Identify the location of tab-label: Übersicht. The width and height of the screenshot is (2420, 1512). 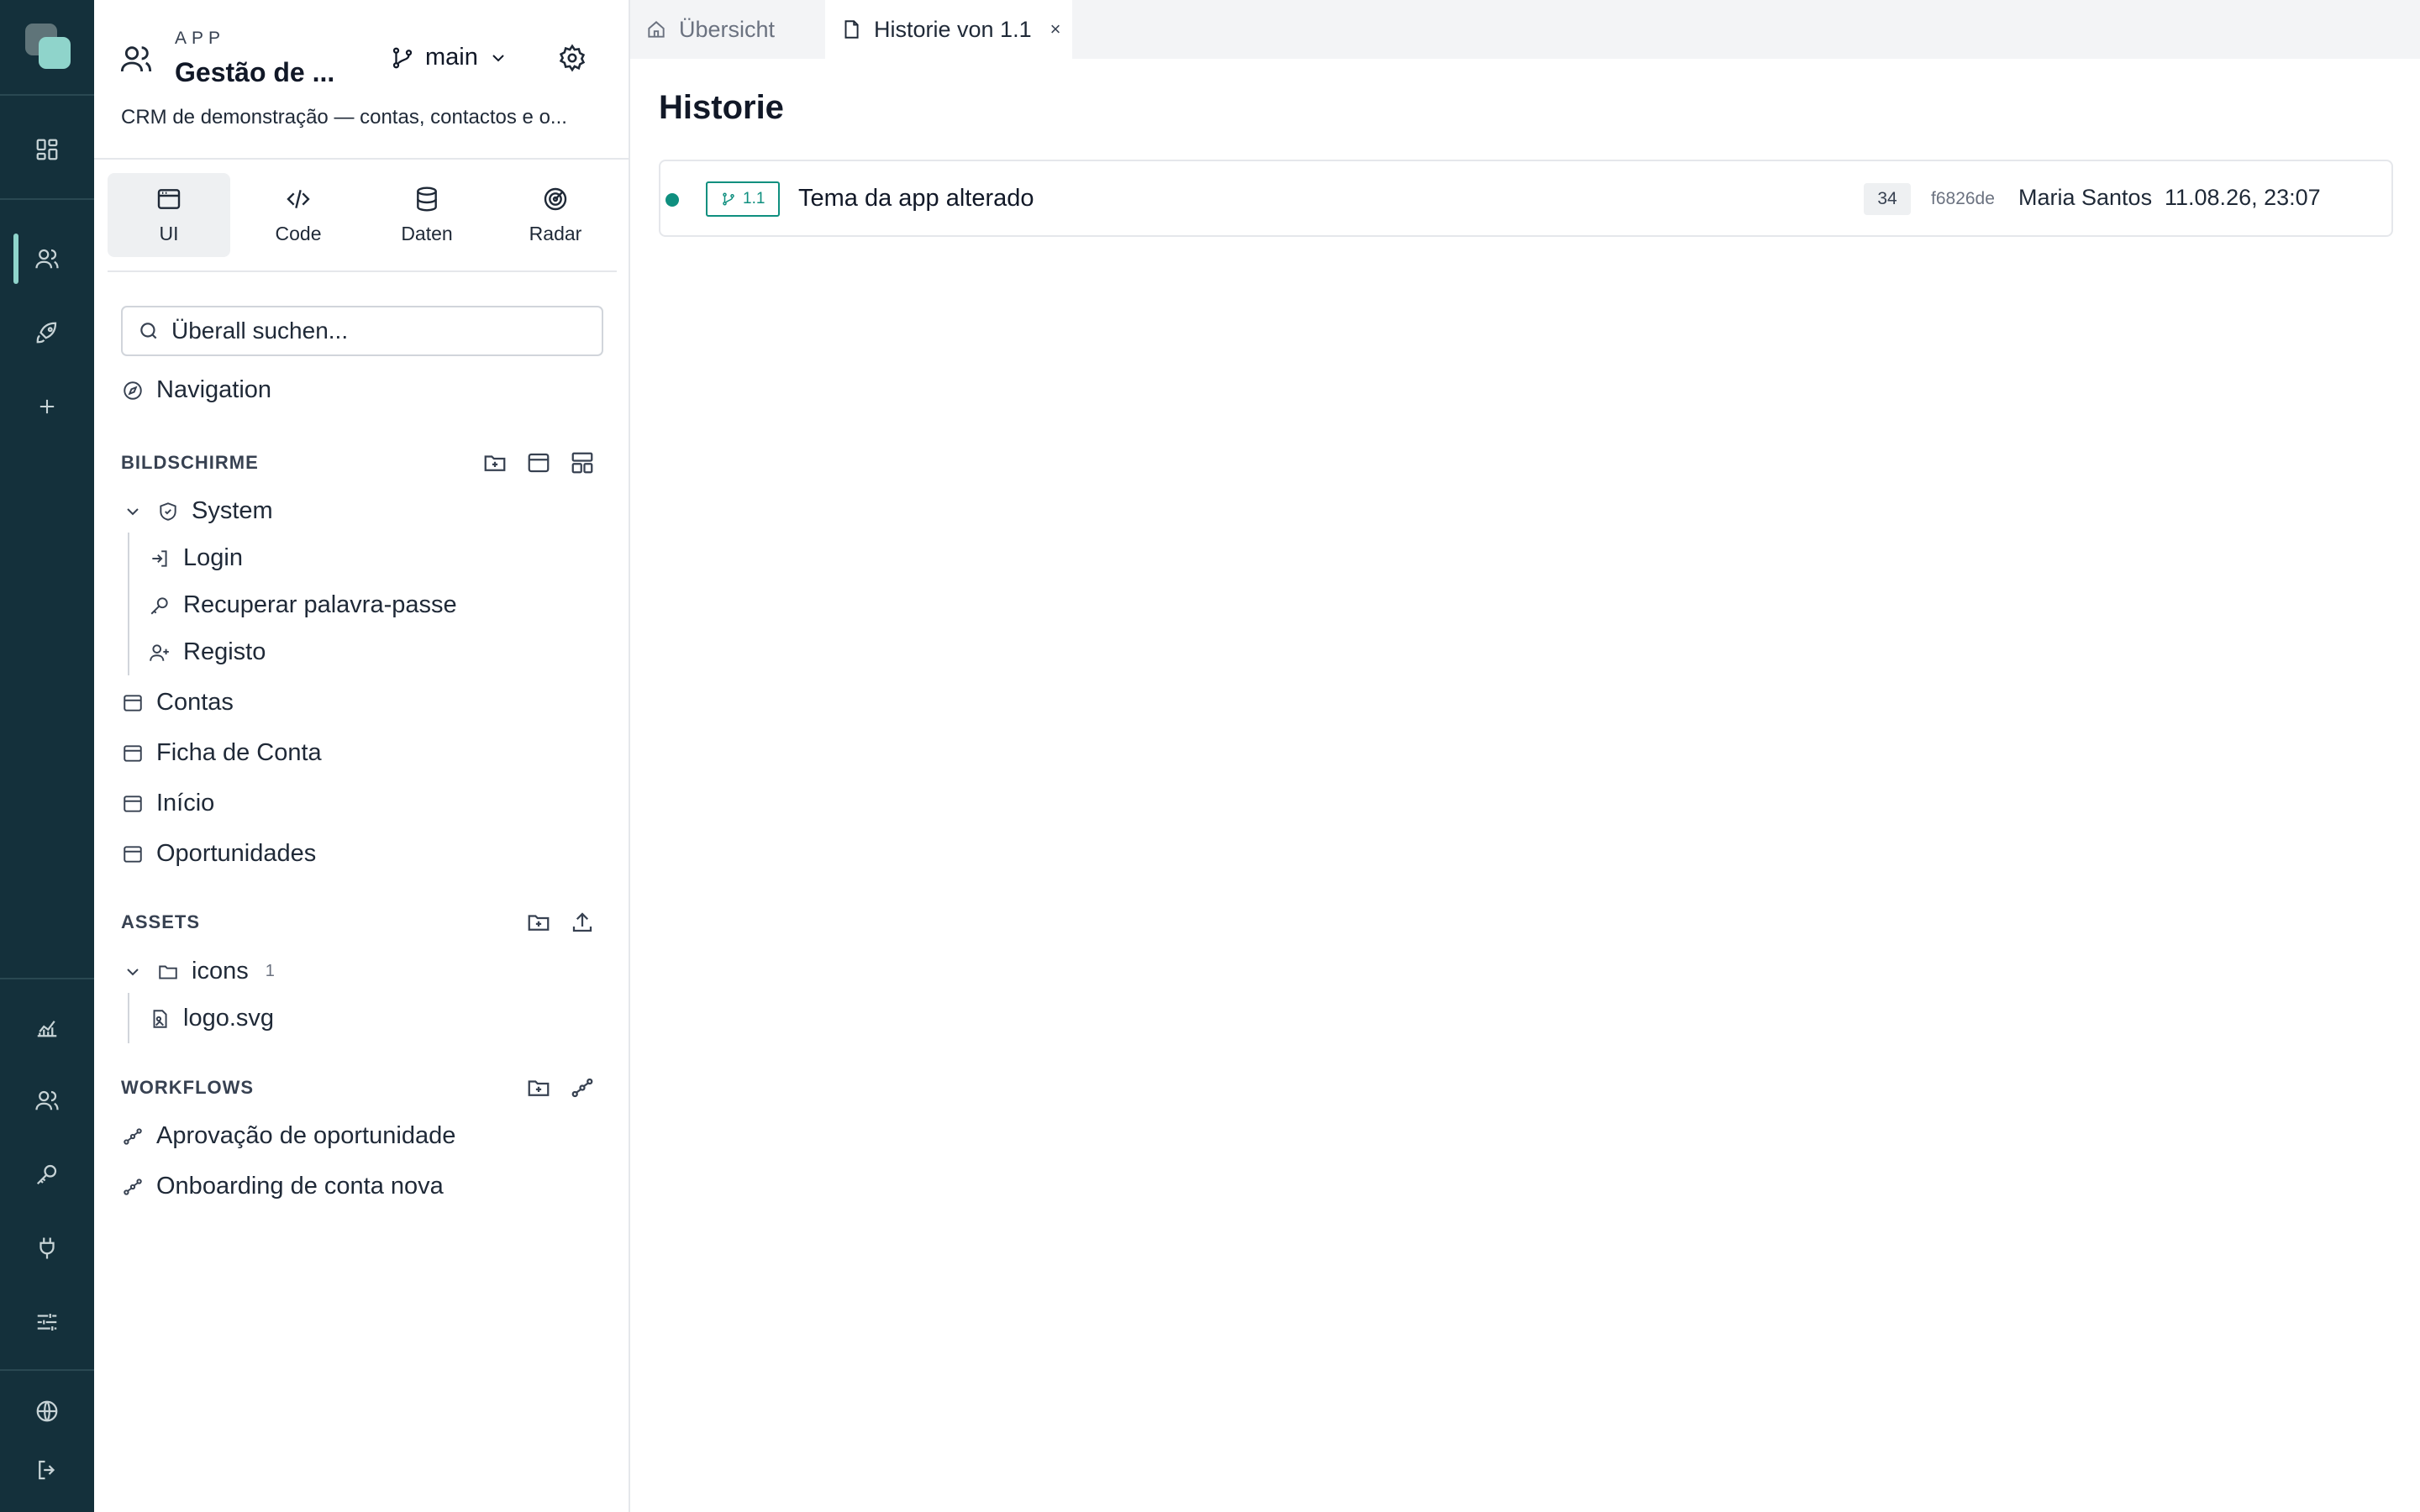
(727, 29).